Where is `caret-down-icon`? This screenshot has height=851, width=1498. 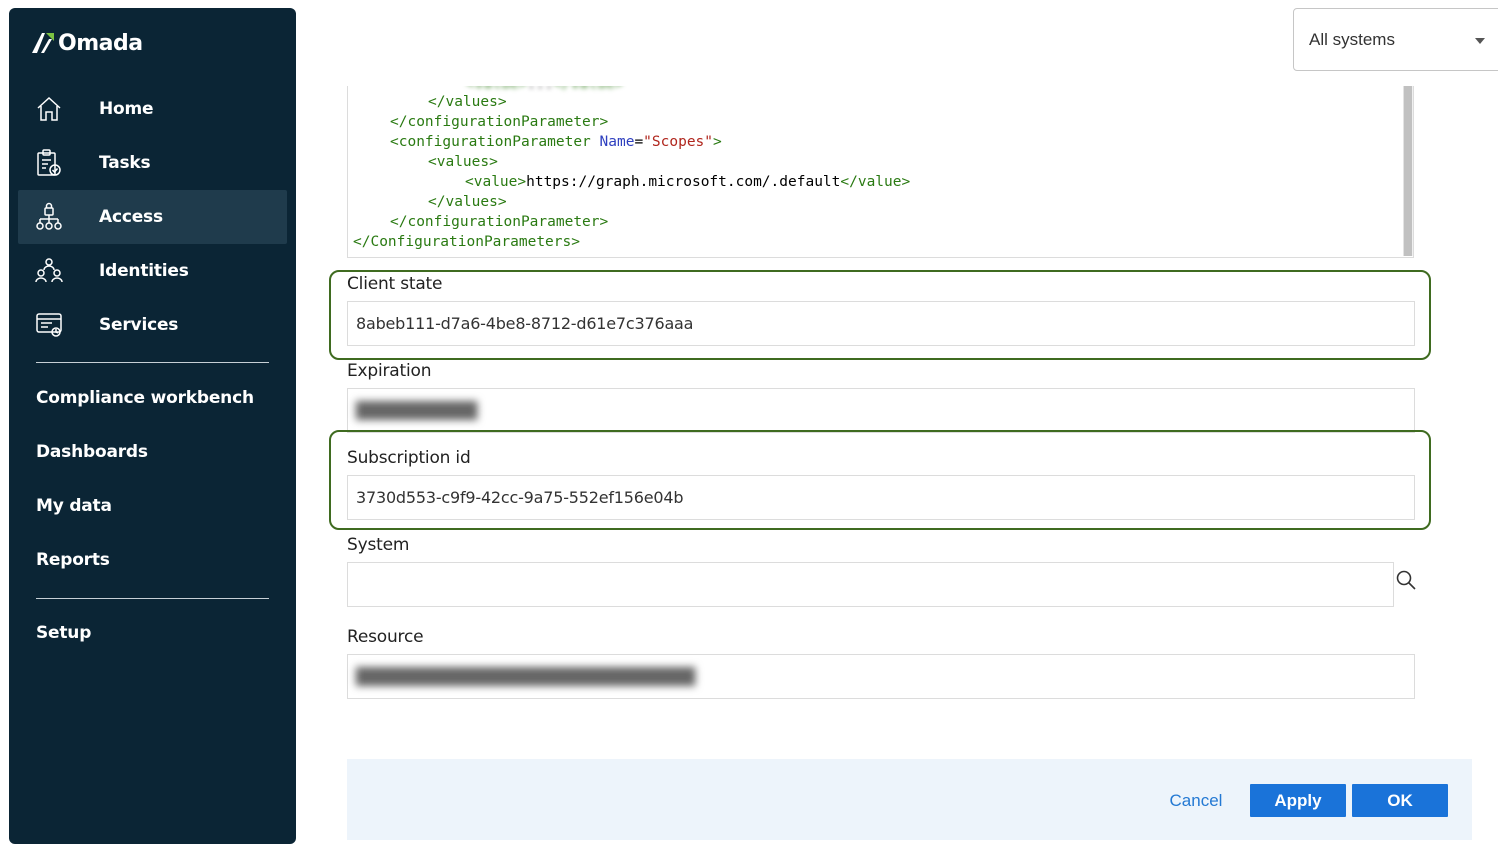 caret-down-icon is located at coordinates (1480, 41).